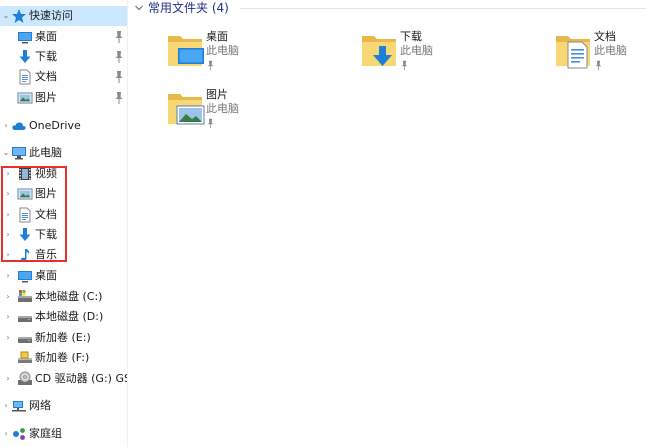  Describe the element at coordinates (25, 297) in the screenshot. I see `local-disk-c-icon` at that location.